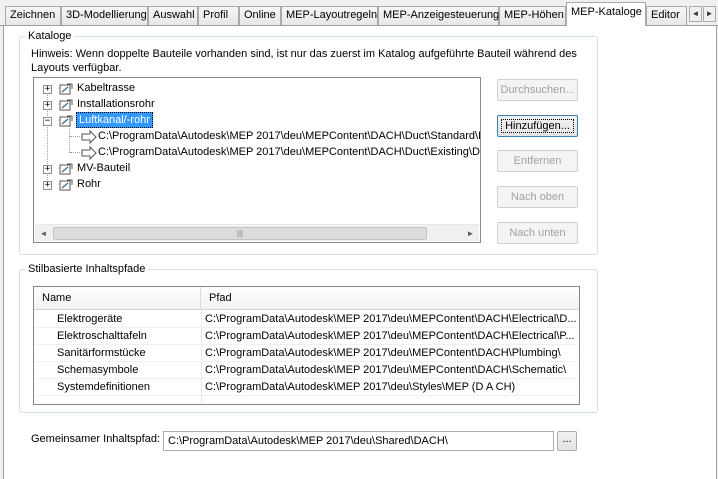 The height and width of the screenshot is (479, 718). I want to click on remove-catalog-button: Entfernen, so click(537, 161).